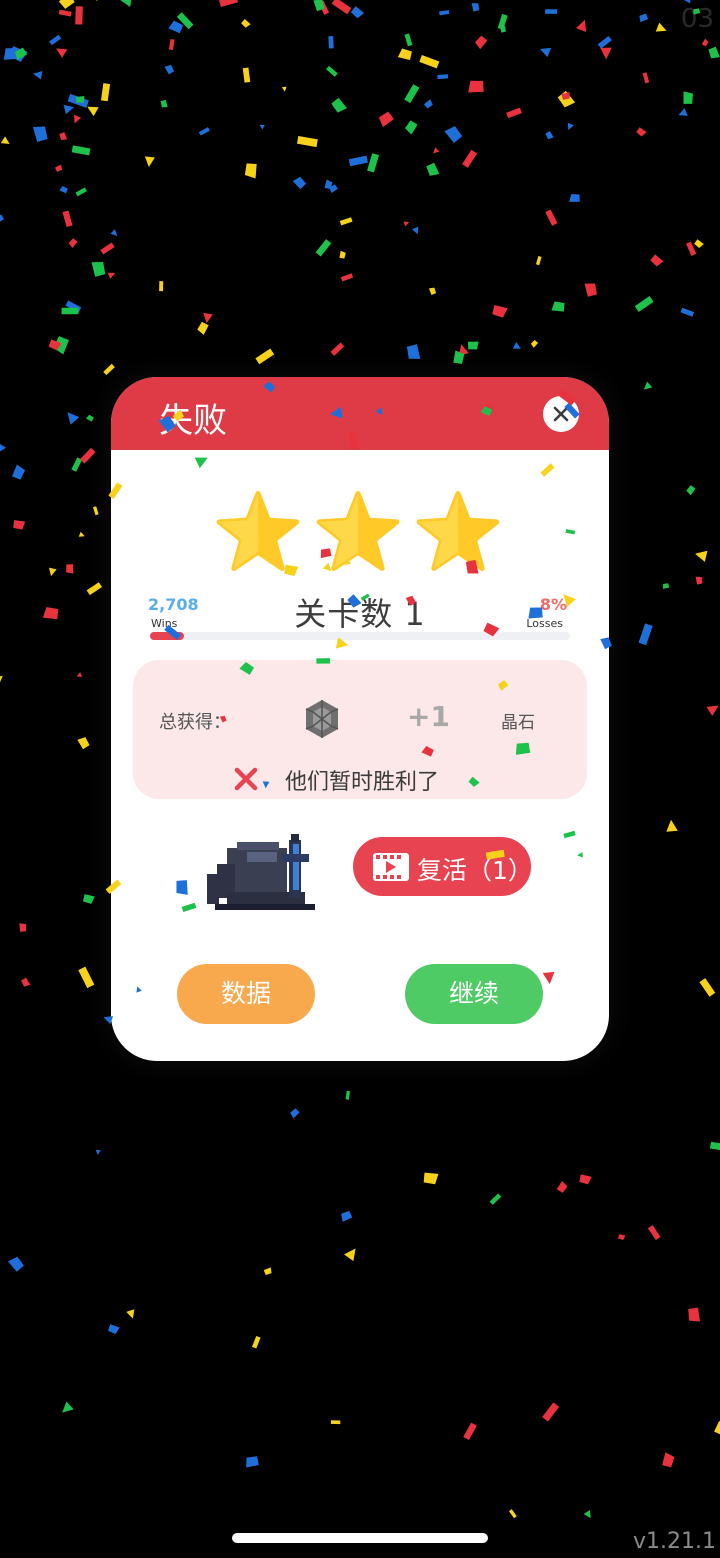  I want to click on progress-fill, so click(167, 636).